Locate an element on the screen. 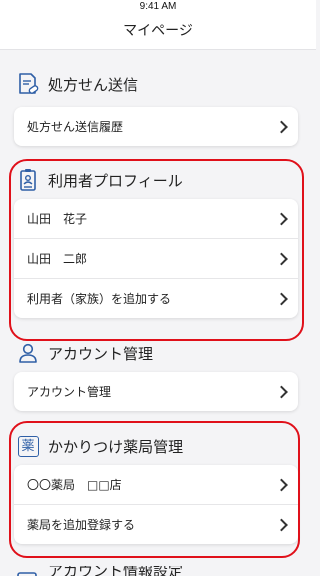  list-item-label: アカウント管理 is located at coordinates (69, 392).